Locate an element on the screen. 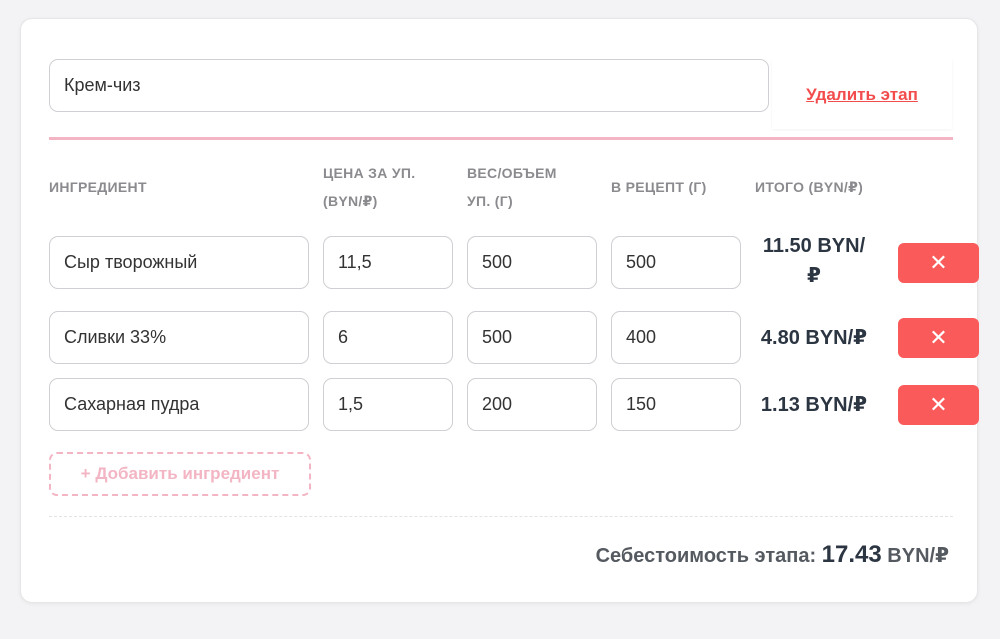  row-total-line1: 11.50 BYN/ is located at coordinates (814, 246).